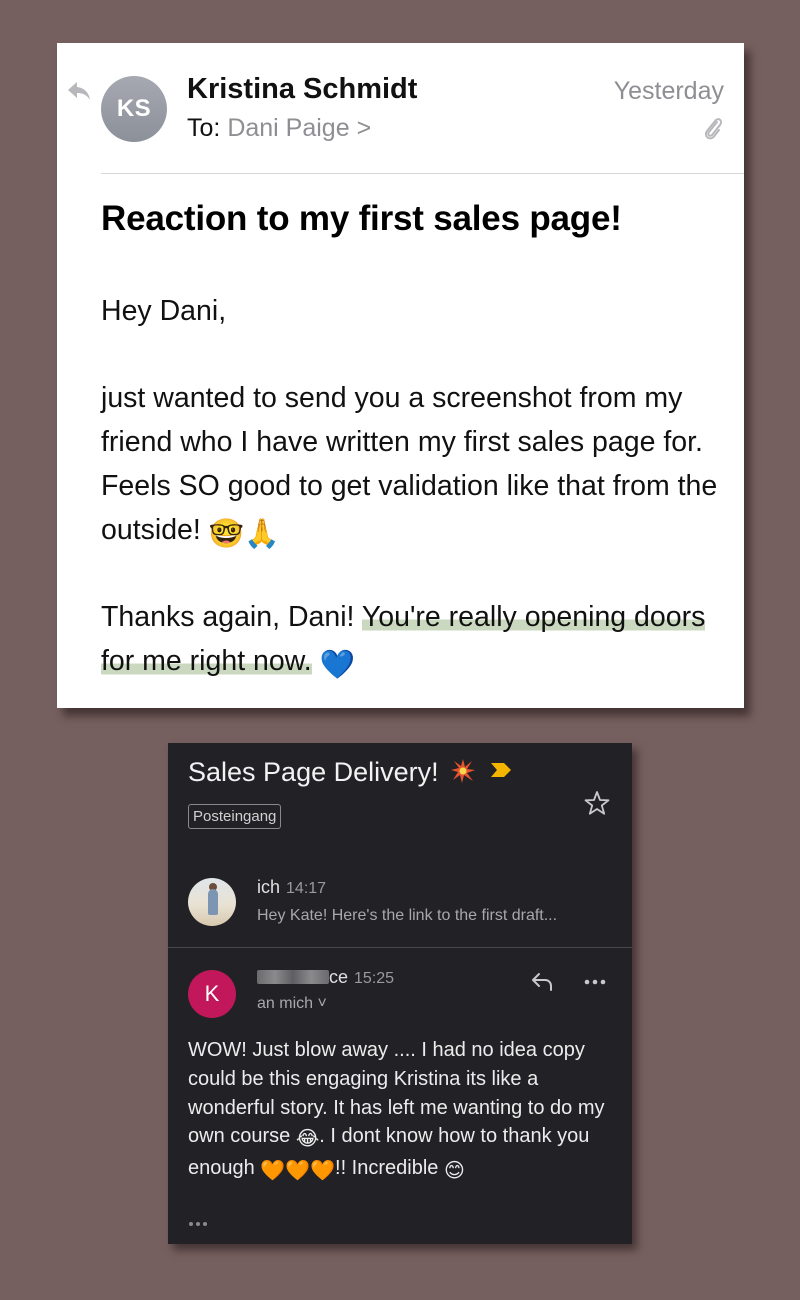 Image resolution: width=800 pixels, height=1300 pixels. What do you see at coordinates (337, 665) in the screenshot?
I see `blue-heart-emoji: 💙` at bounding box center [337, 665].